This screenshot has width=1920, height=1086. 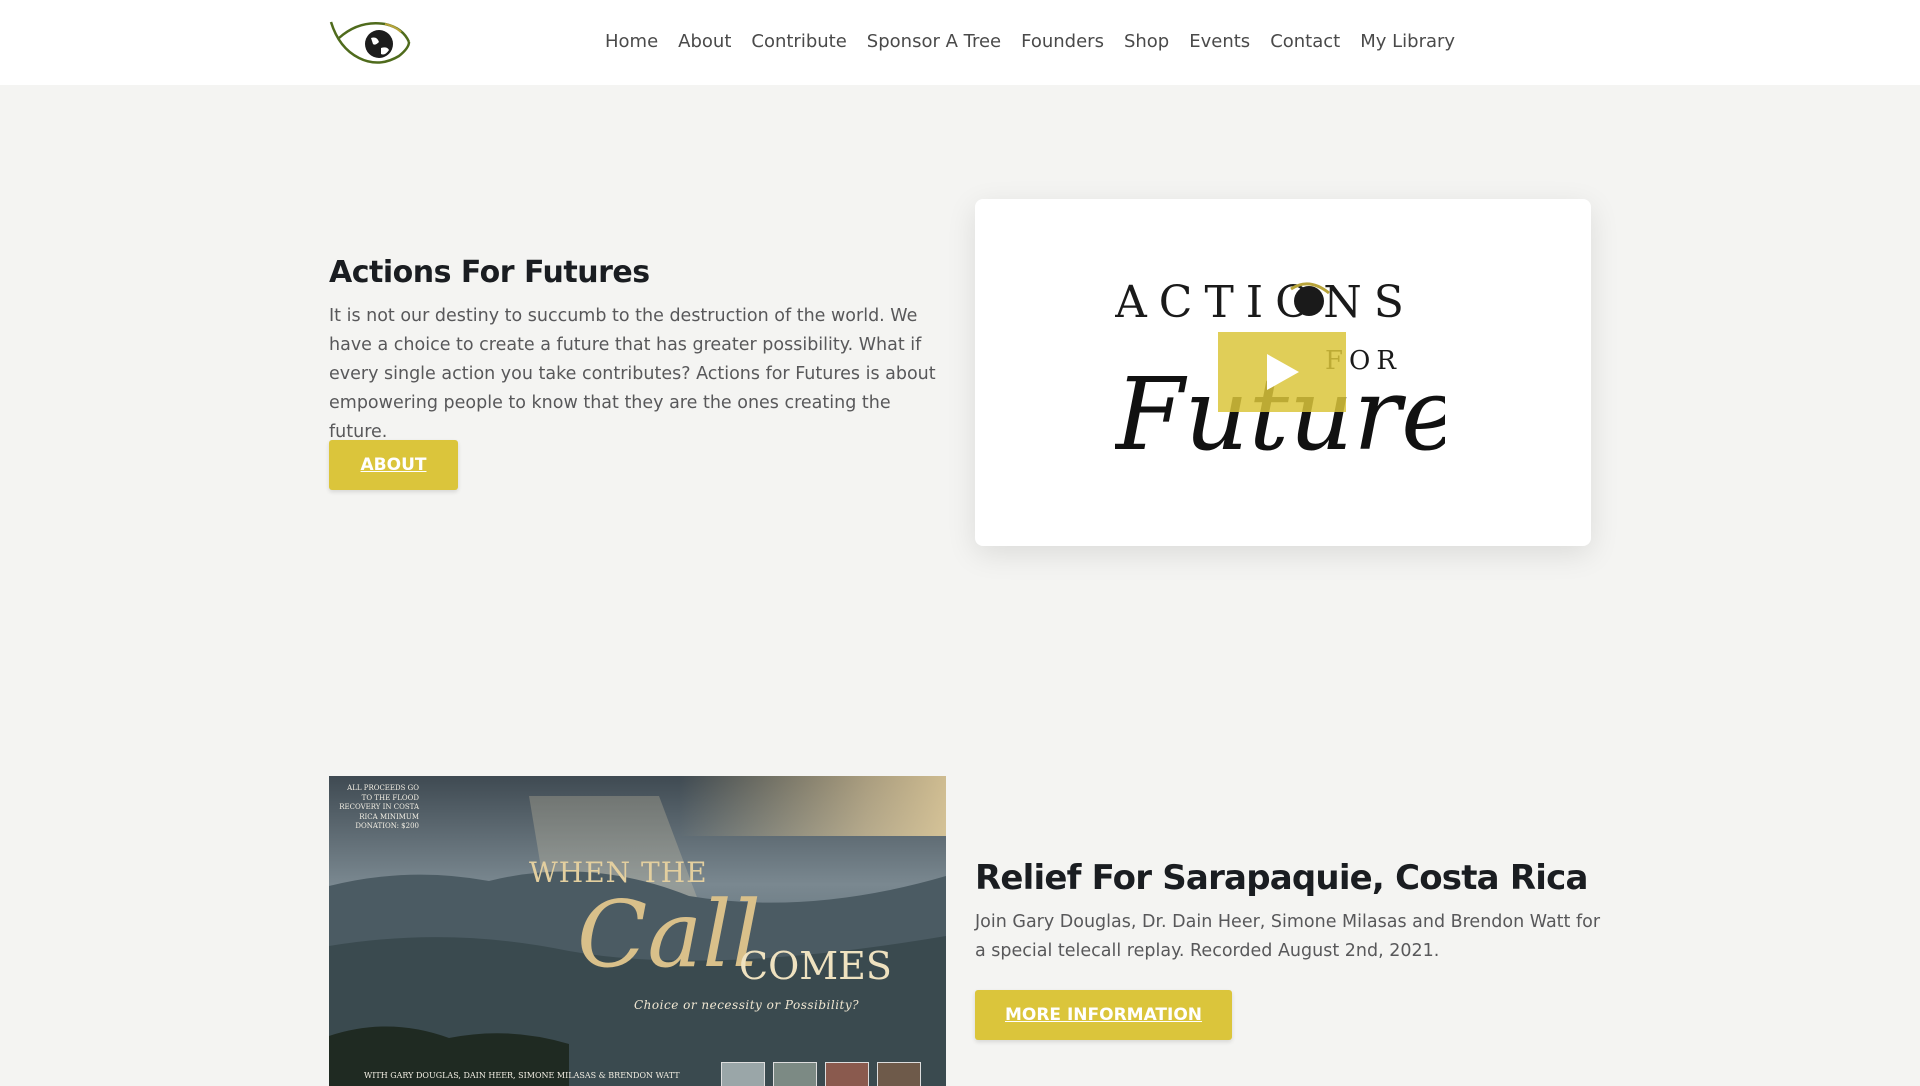 What do you see at coordinates (798, 42) in the screenshot?
I see `nav-contribute: Contribute` at bounding box center [798, 42].